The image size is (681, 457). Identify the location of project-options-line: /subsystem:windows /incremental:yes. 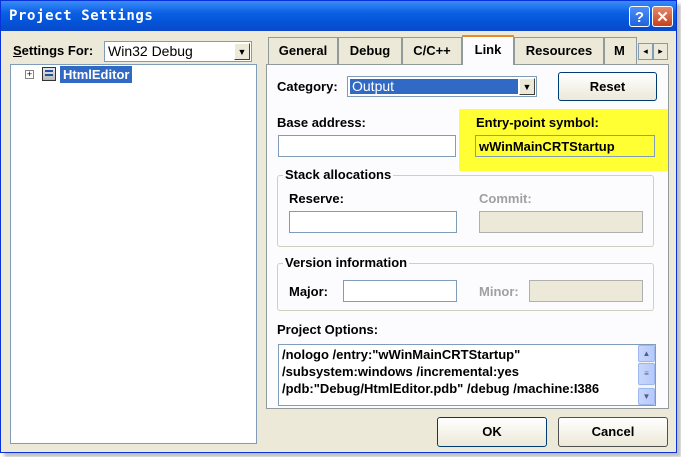
(400, 371).